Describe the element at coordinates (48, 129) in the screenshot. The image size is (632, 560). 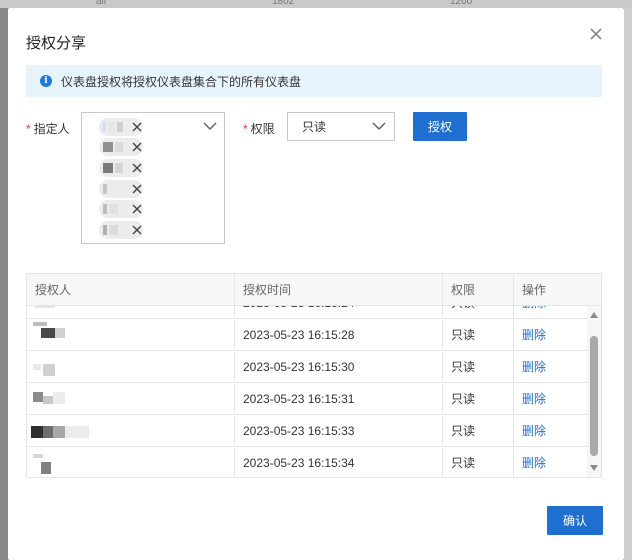
I see `assignee-label: * 指定人` at that location.